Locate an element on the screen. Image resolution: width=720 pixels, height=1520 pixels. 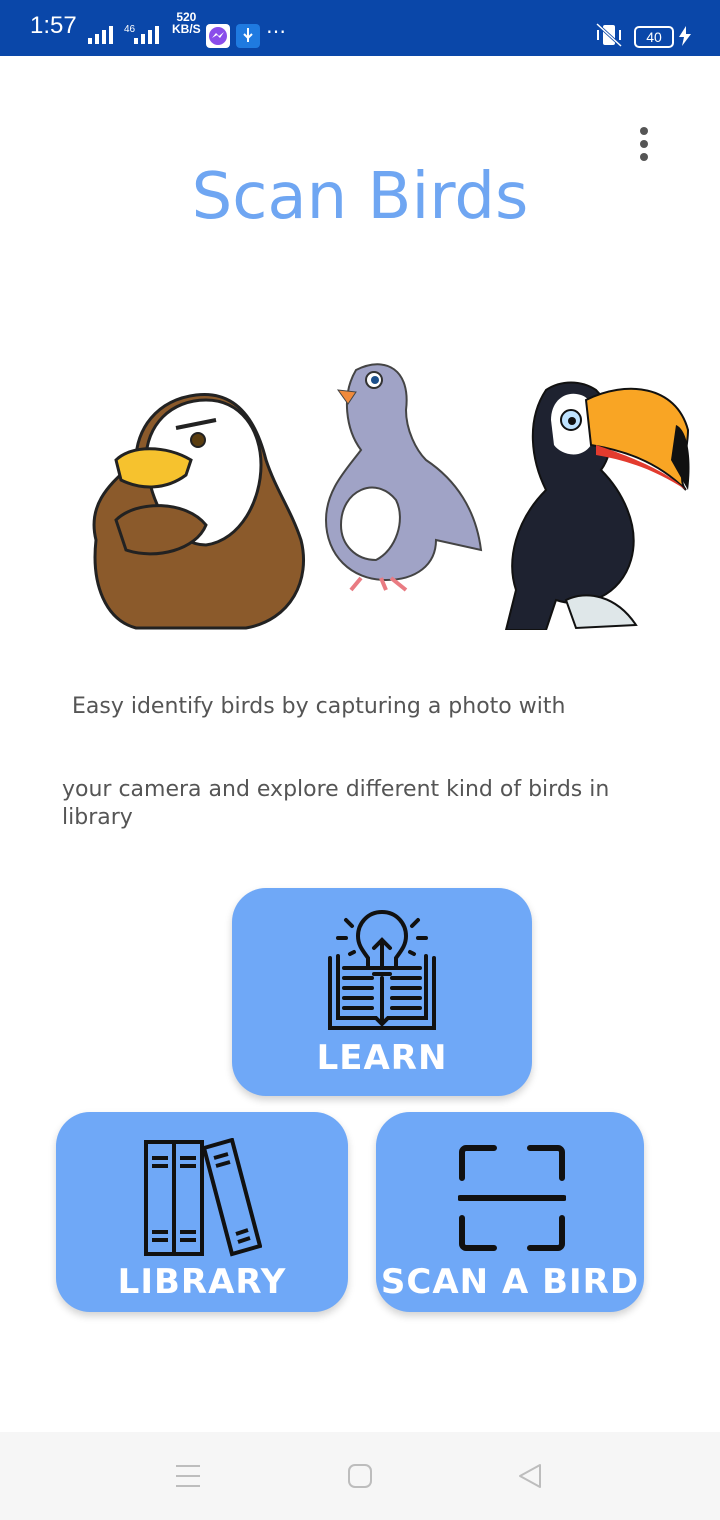
birds-illustration is located at coordinates (391, 496).